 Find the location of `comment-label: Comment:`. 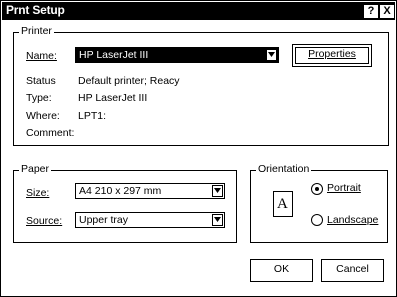

comment-label: Comment: is located at coordinates (50, 133).